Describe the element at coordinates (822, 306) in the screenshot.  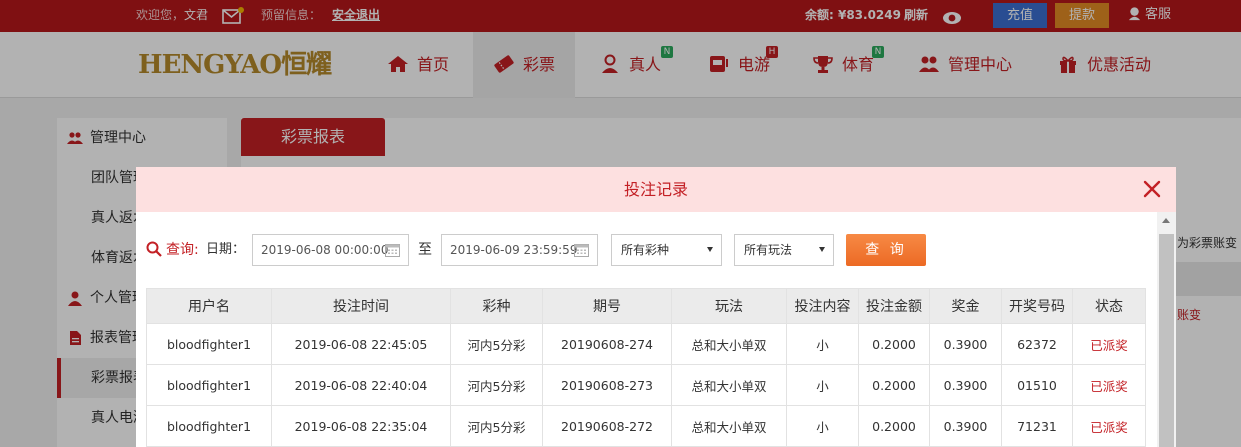
I see `col-bet-content: 投注内容` at that location.